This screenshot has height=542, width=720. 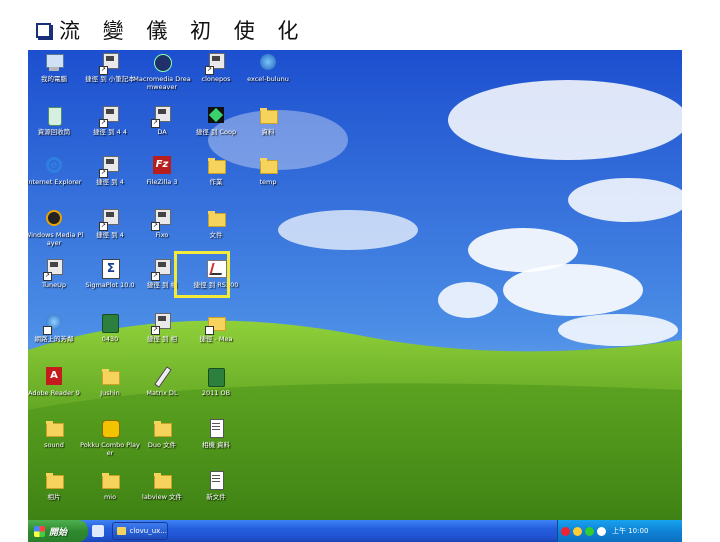 I want to click on desktop-icon-label: 我的電腦, so click(x=54, y=79).